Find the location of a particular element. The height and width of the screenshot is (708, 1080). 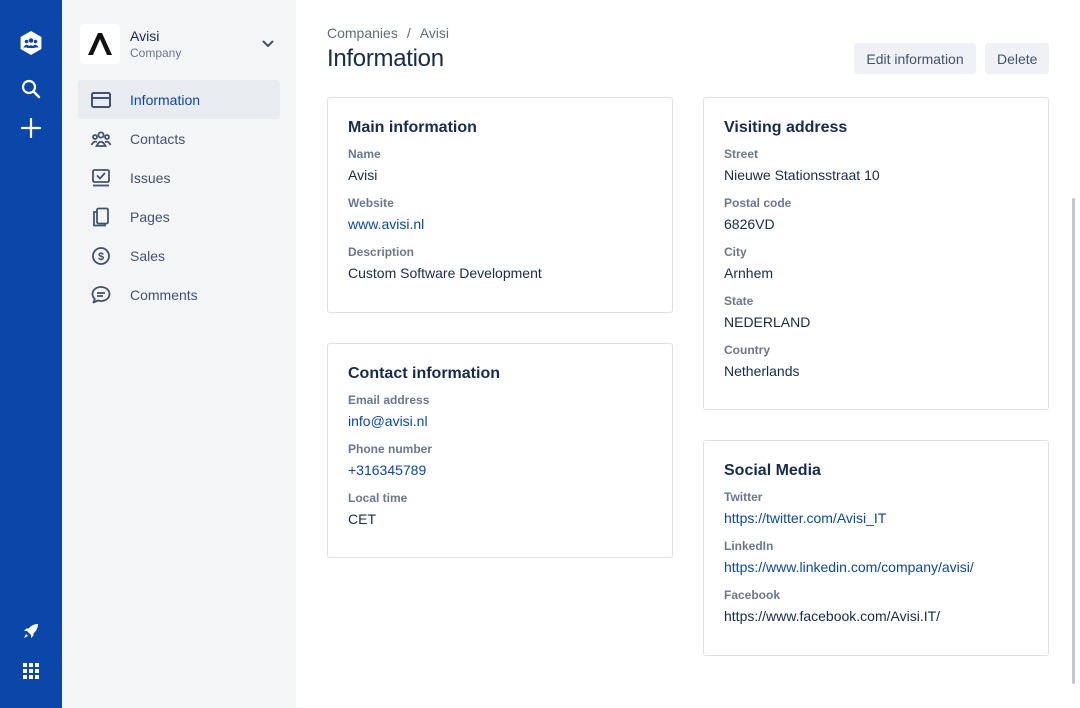

facebook-value: https://www.facebook.com/Avisi.IT/ is located at coordinates (832, 616).